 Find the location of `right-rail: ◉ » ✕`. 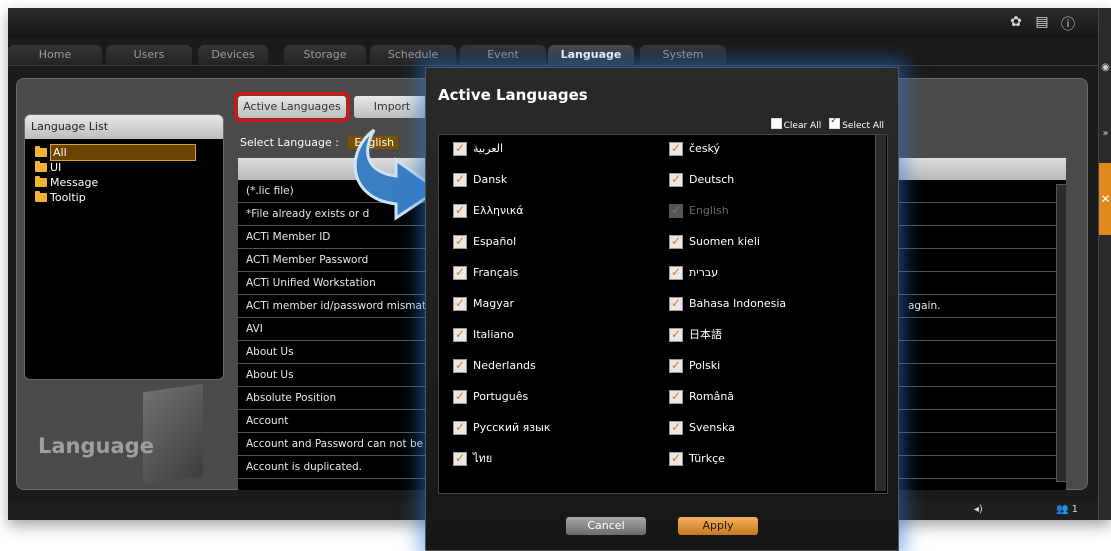

right-rail: ◉ » ✕ is located at coordinates (1104, 264).